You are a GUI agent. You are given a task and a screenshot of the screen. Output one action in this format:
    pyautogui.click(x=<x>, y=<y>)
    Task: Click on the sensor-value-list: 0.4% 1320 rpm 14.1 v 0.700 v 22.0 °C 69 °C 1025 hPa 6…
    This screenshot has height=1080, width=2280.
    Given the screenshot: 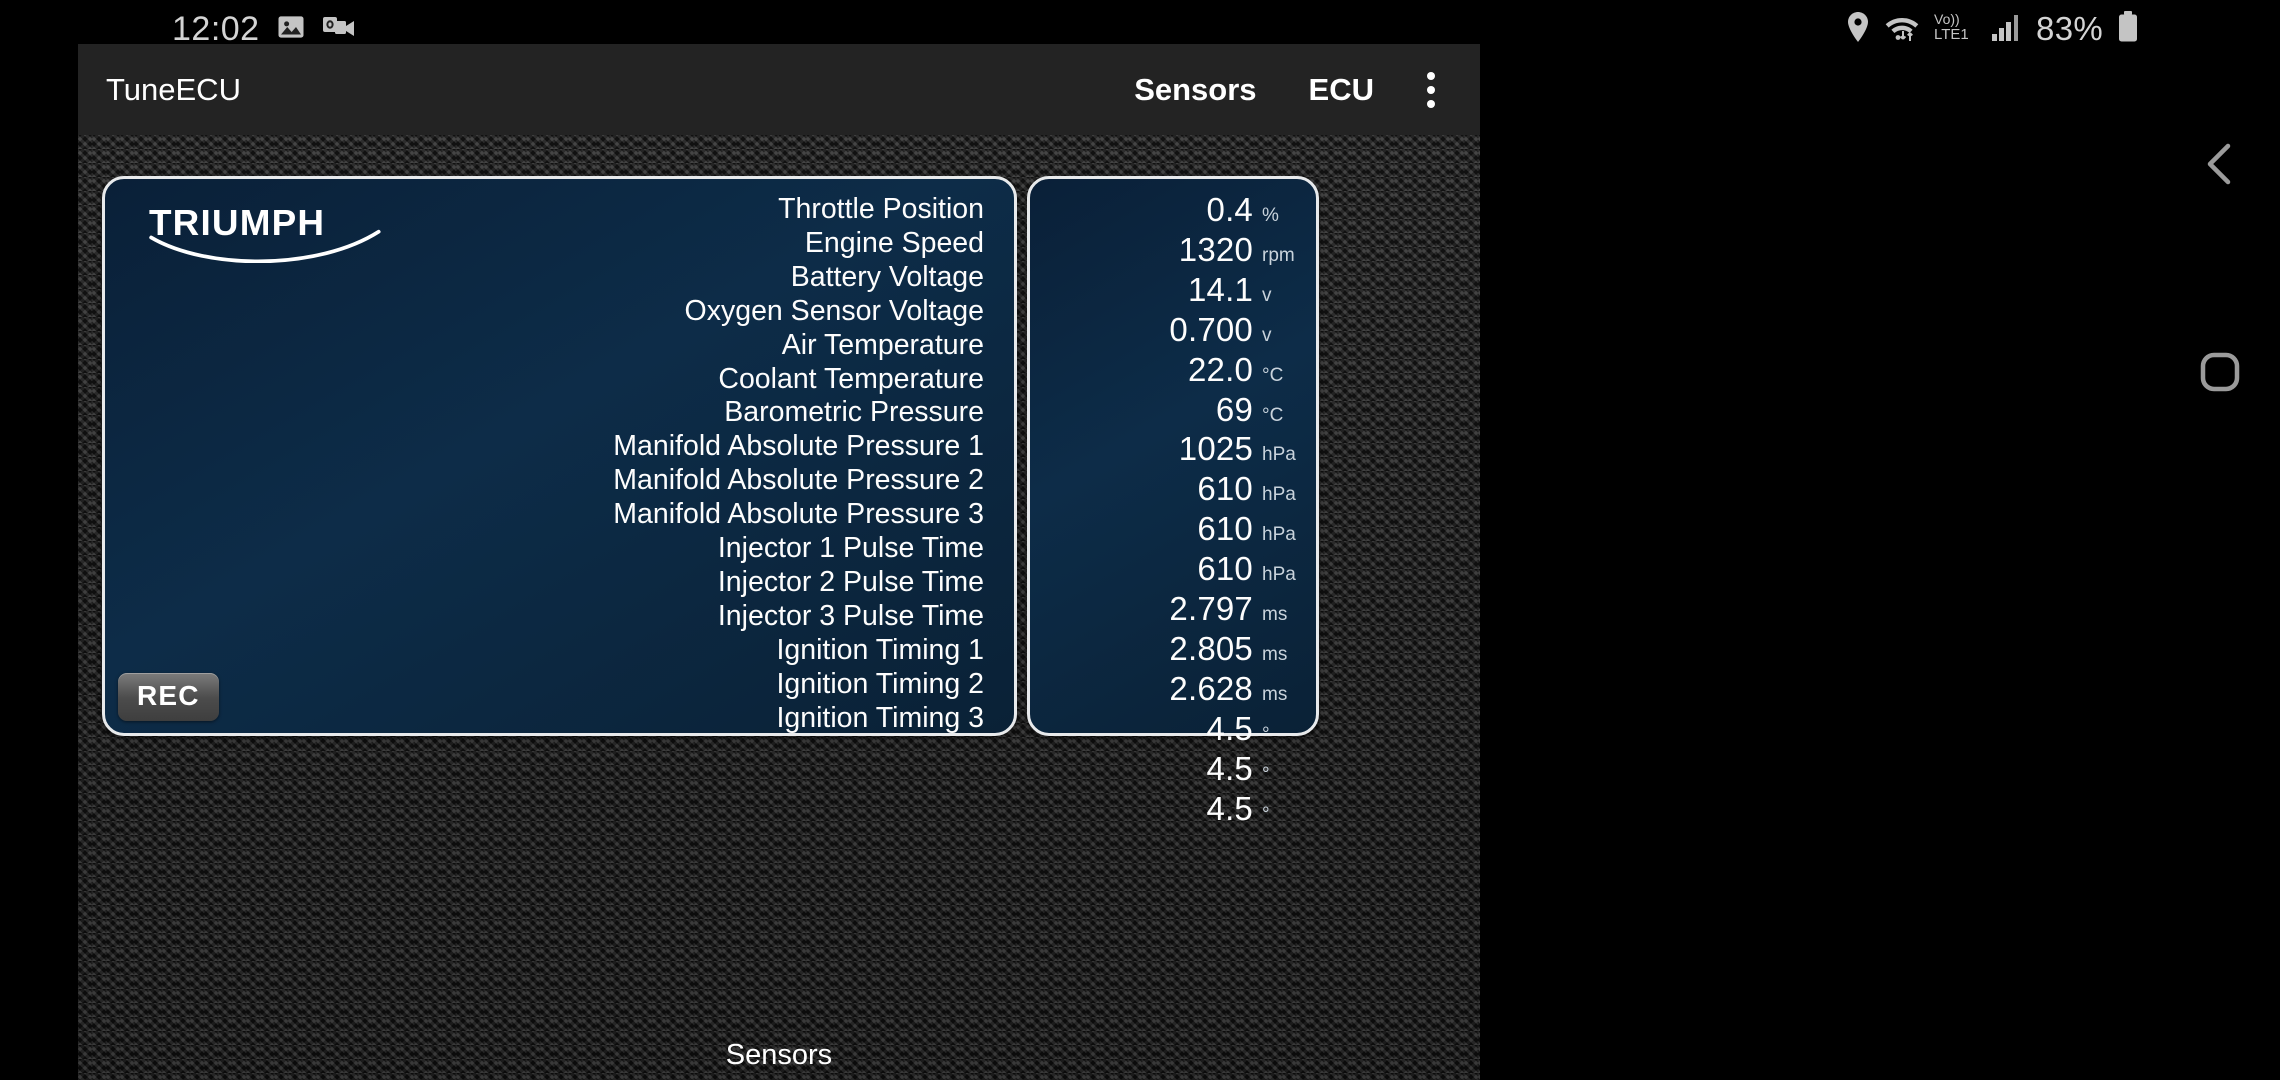 What is the action you would take?
    pyautogui.click(x=1176, y=512)
    